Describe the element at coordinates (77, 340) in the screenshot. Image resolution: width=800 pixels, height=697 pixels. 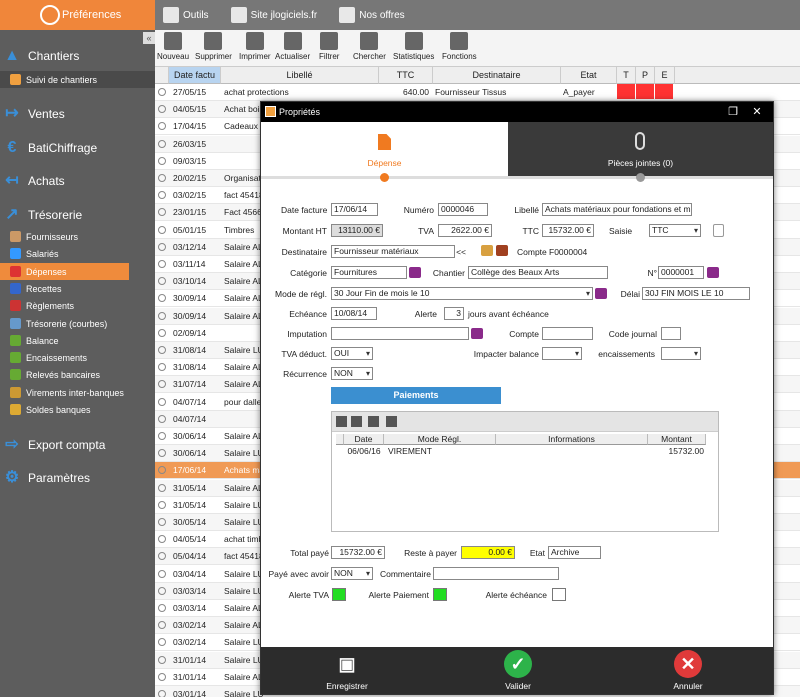
I see `sidebar-item-balance: Balance` at that location.